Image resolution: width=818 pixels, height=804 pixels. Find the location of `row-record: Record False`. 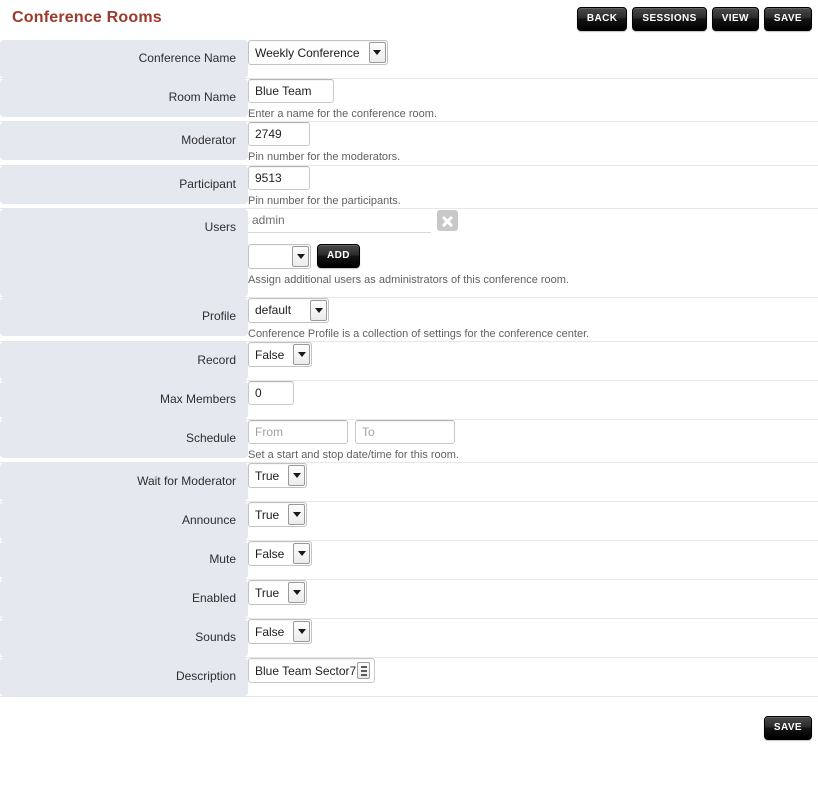

row-record: Record False is located at coordinates (409, 361).